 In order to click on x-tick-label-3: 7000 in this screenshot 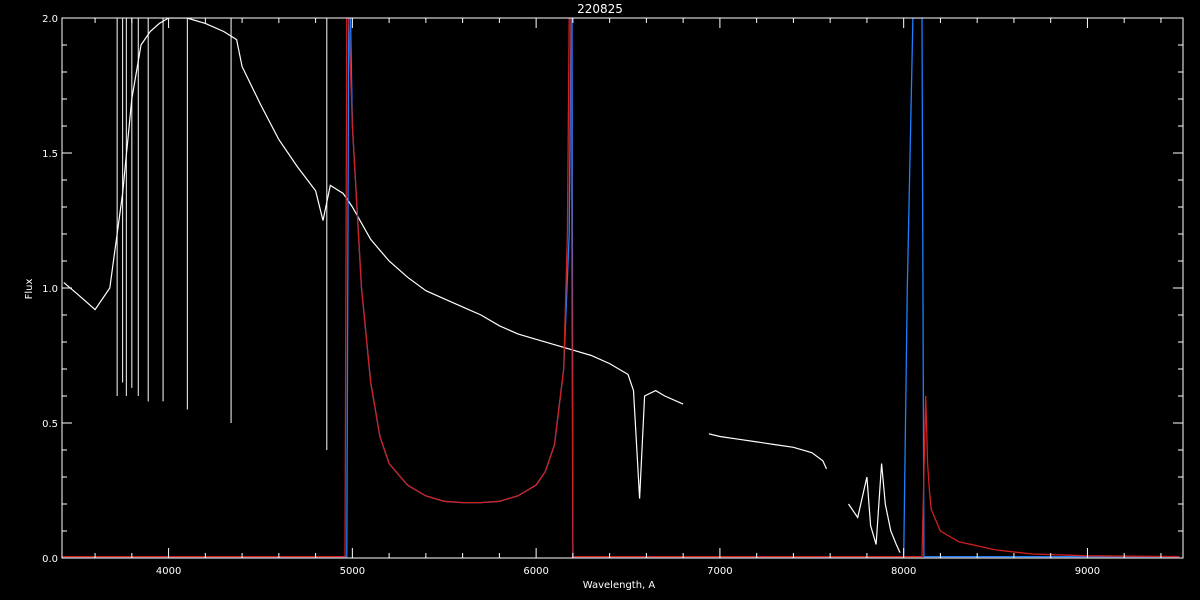, I will do `click(719, 571)`.